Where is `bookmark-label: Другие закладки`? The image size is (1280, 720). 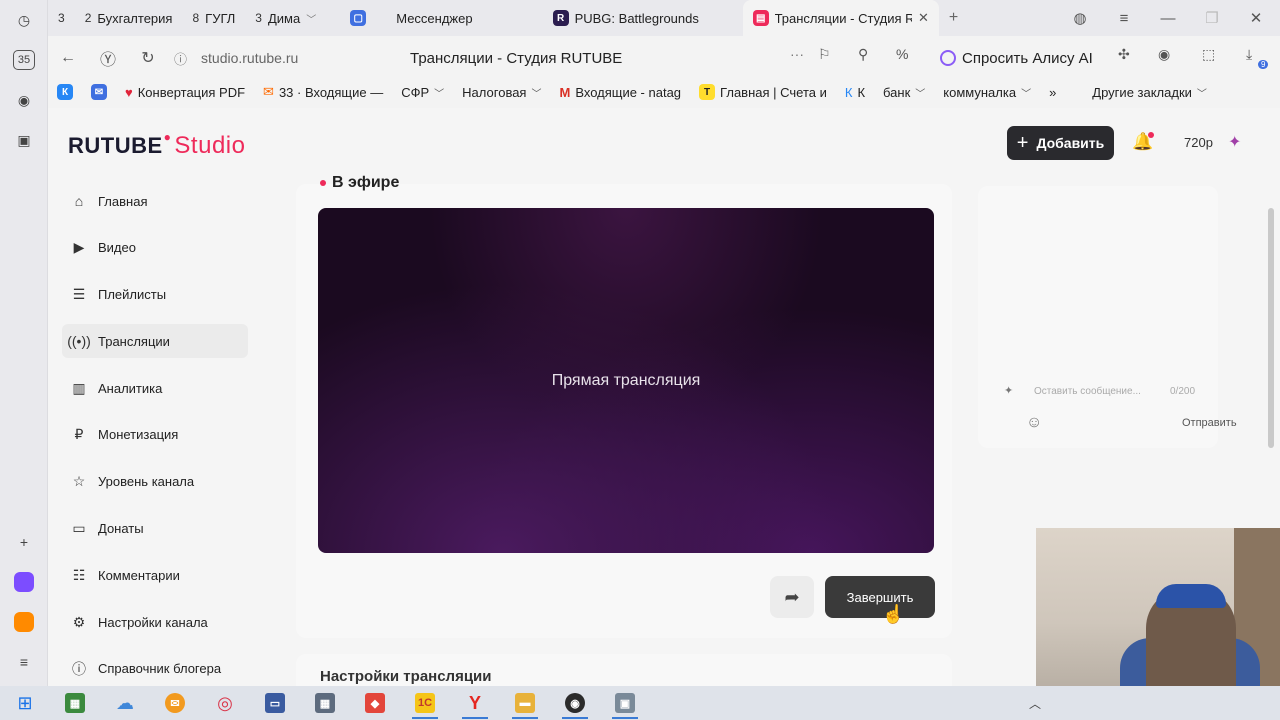 bookmark-label: Другие закладки is located at coordinates (1142, 92).